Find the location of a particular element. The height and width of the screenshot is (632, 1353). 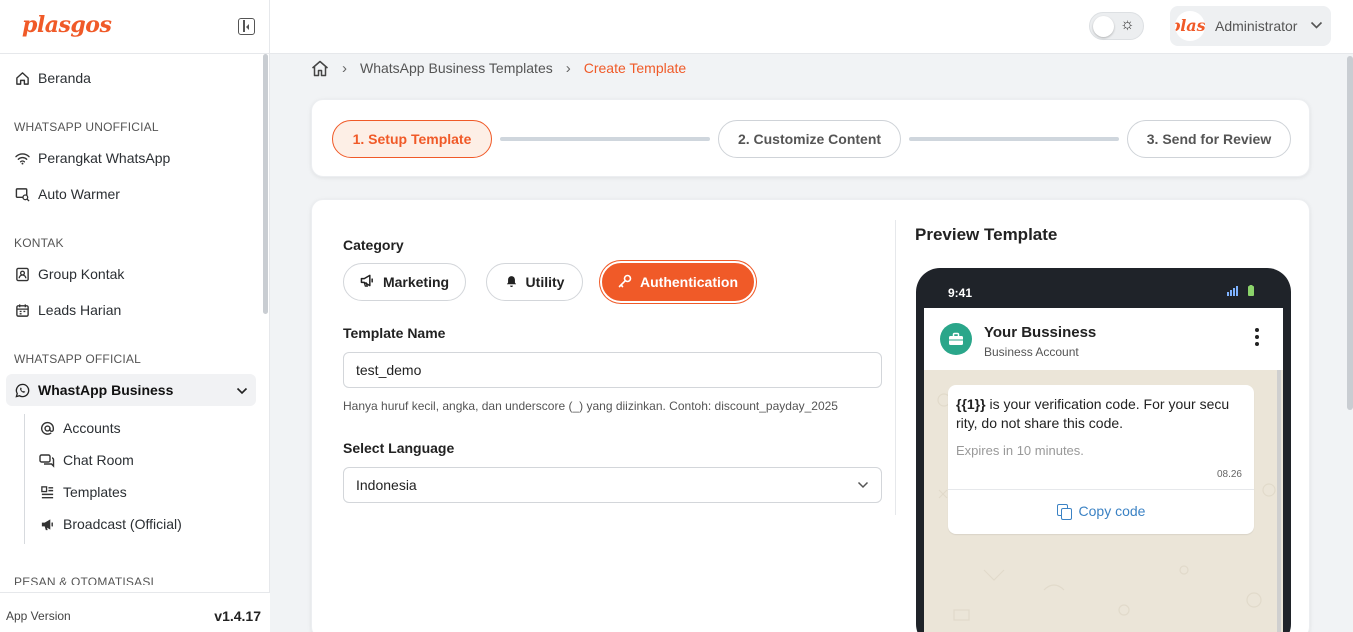

sidebar-item-label: Group Kontak is located at coordinates (81, 274).